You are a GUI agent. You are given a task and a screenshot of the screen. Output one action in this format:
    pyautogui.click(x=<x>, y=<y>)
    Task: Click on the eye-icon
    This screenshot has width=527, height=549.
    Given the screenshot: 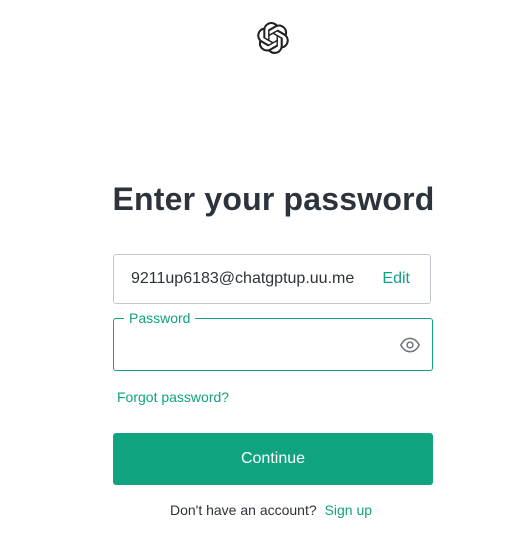 What is the action you would take?
    pyautogui.click(x=410, y=345)
    